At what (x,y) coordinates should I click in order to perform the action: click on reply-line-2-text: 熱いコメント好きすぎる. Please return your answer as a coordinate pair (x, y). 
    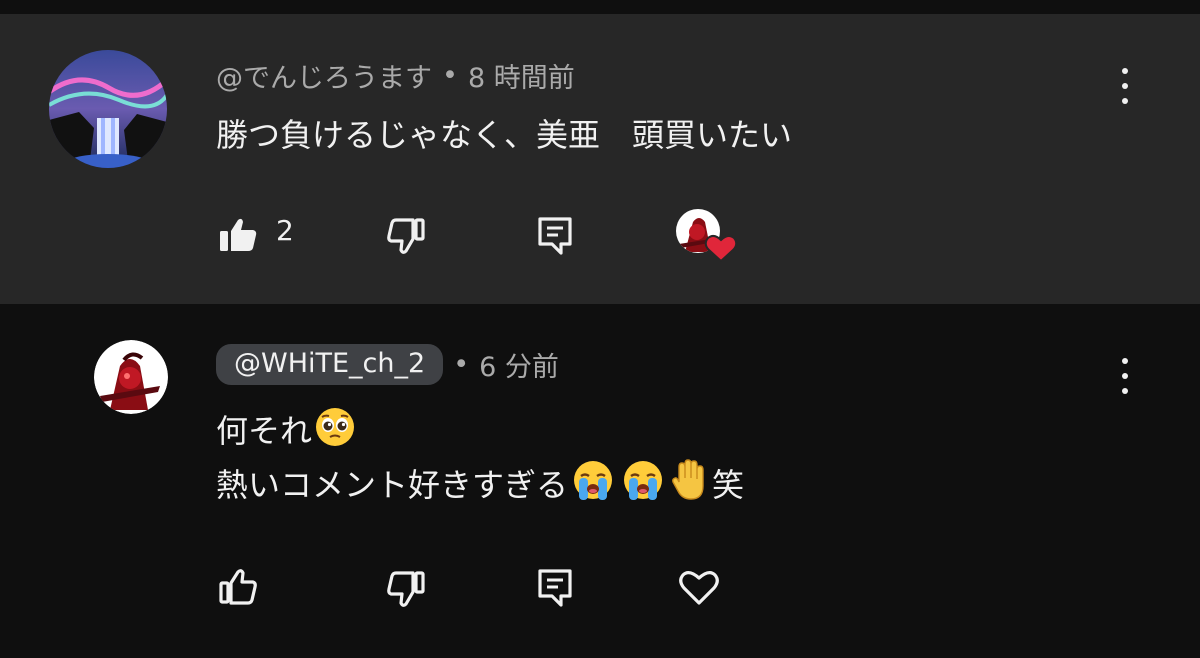
    Looking at the image, I should click on (392, 485).